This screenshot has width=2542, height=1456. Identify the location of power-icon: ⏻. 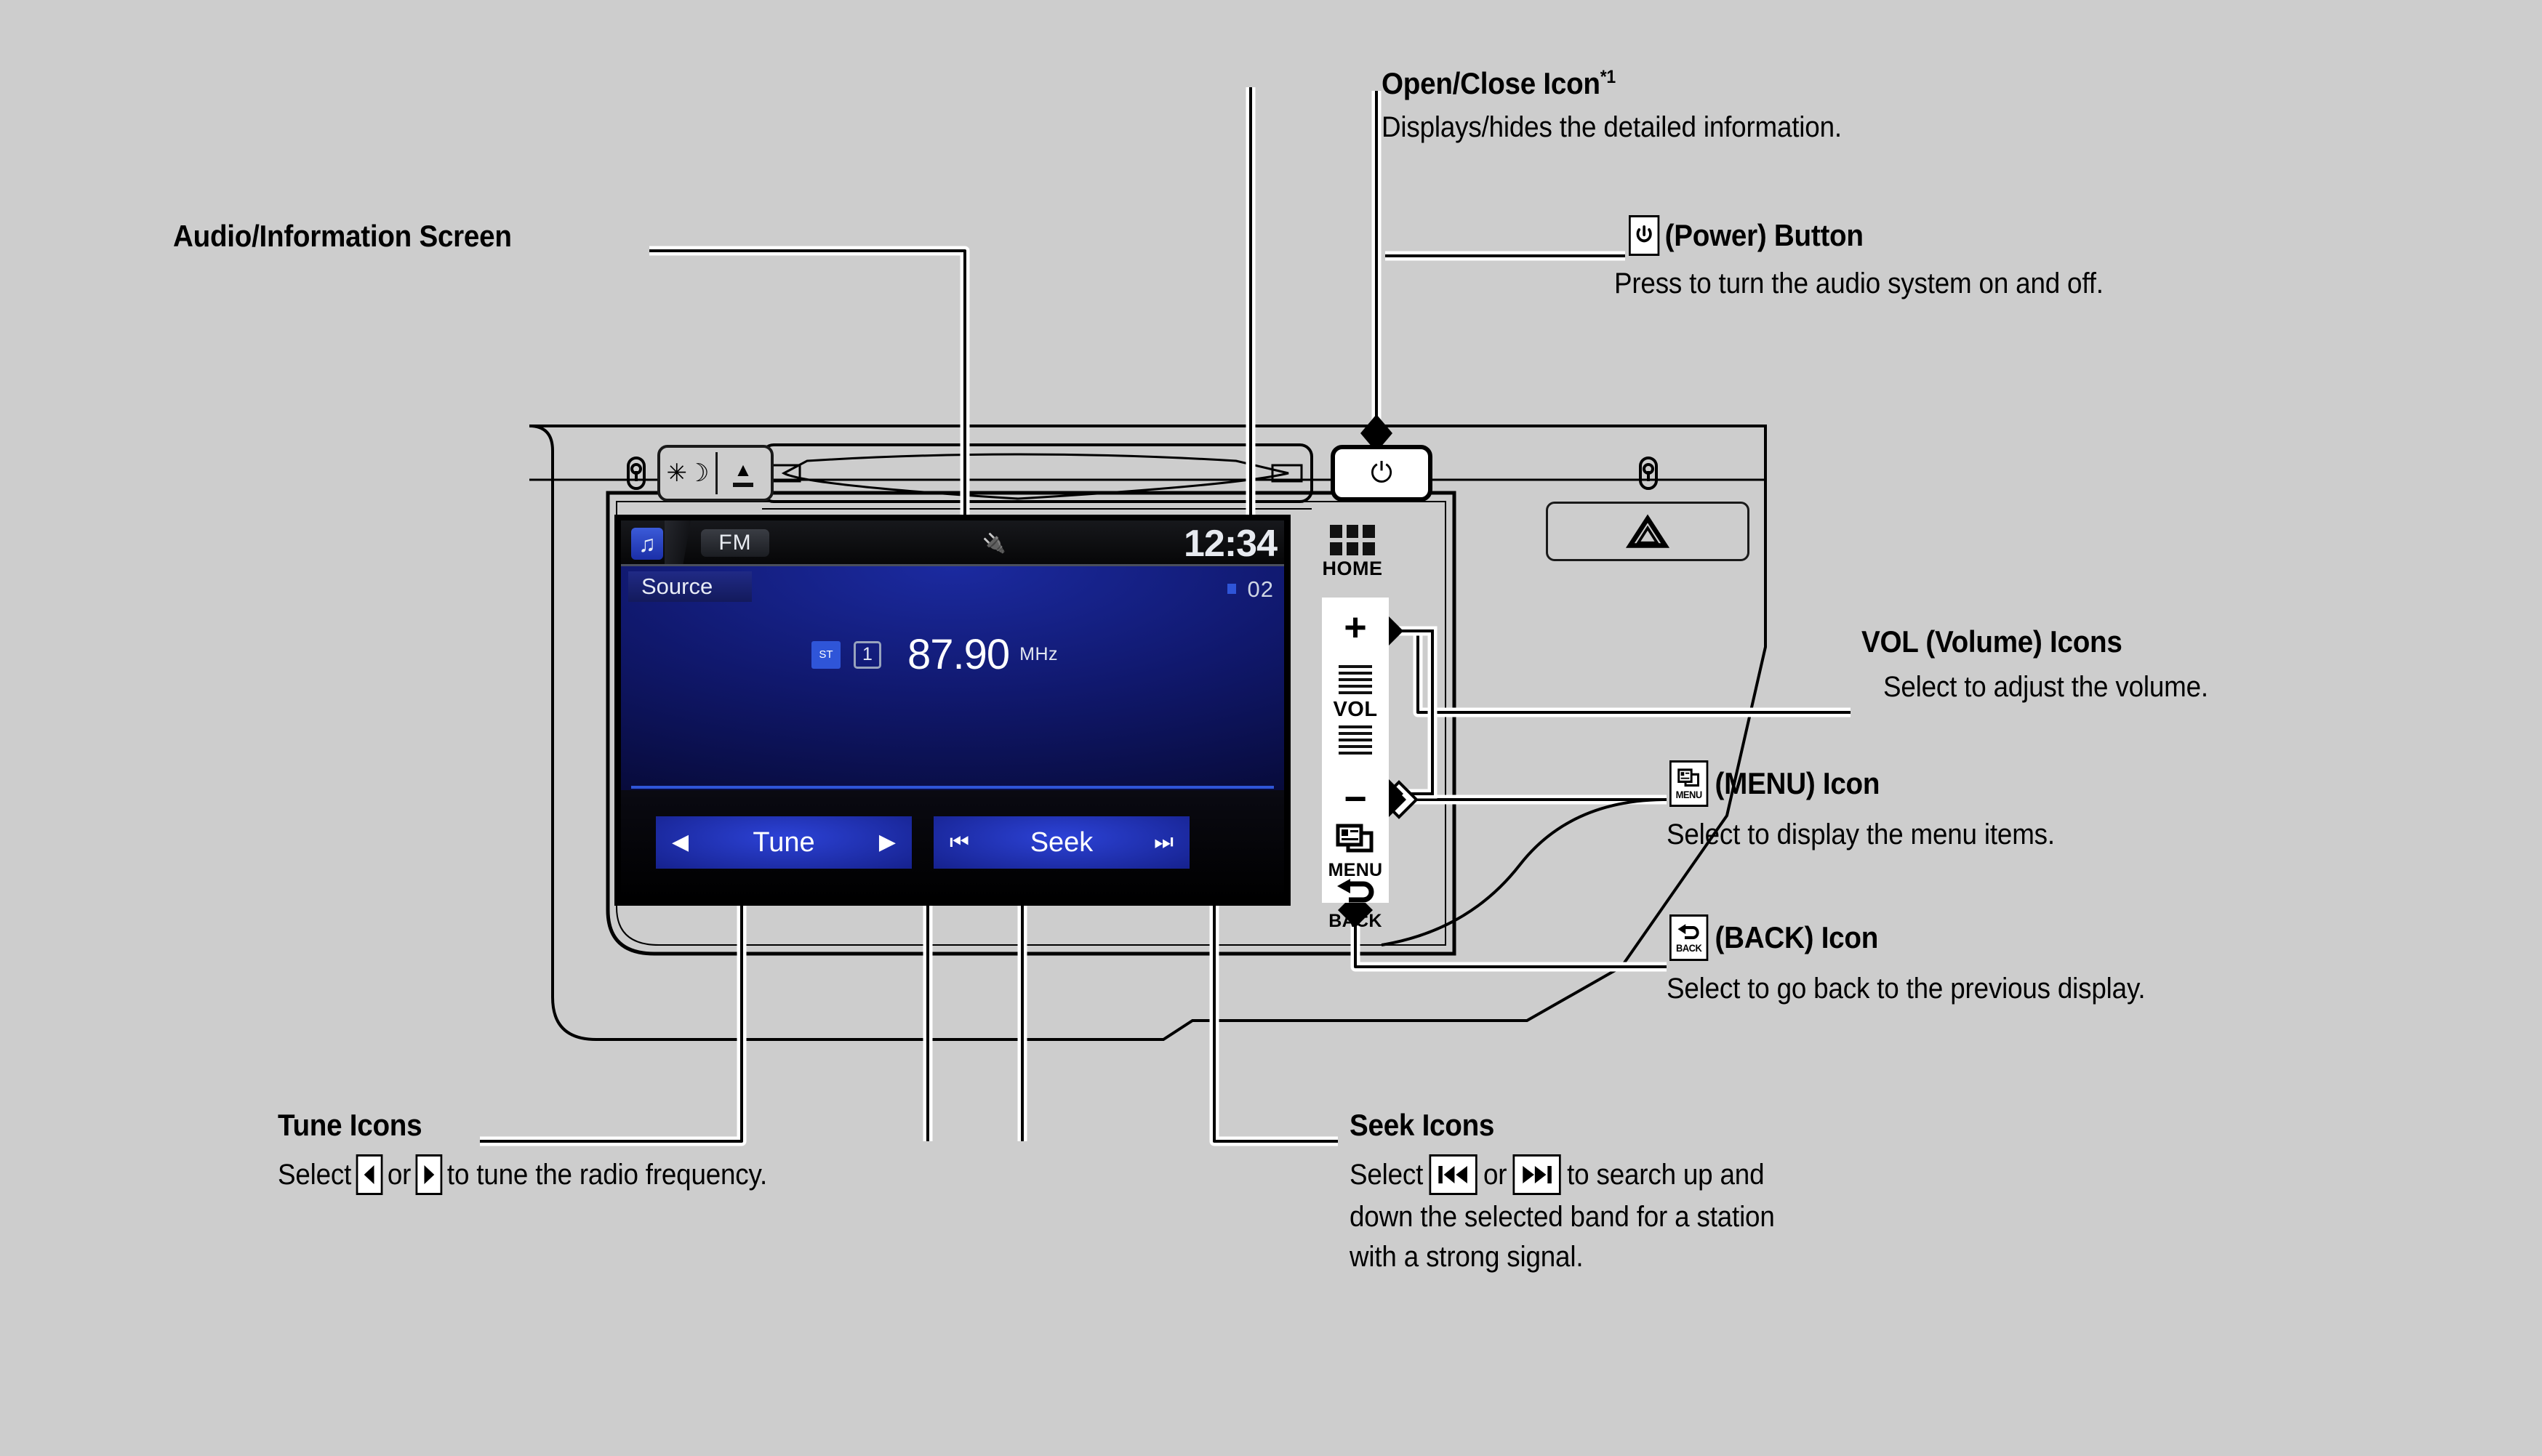
(1381, 473).